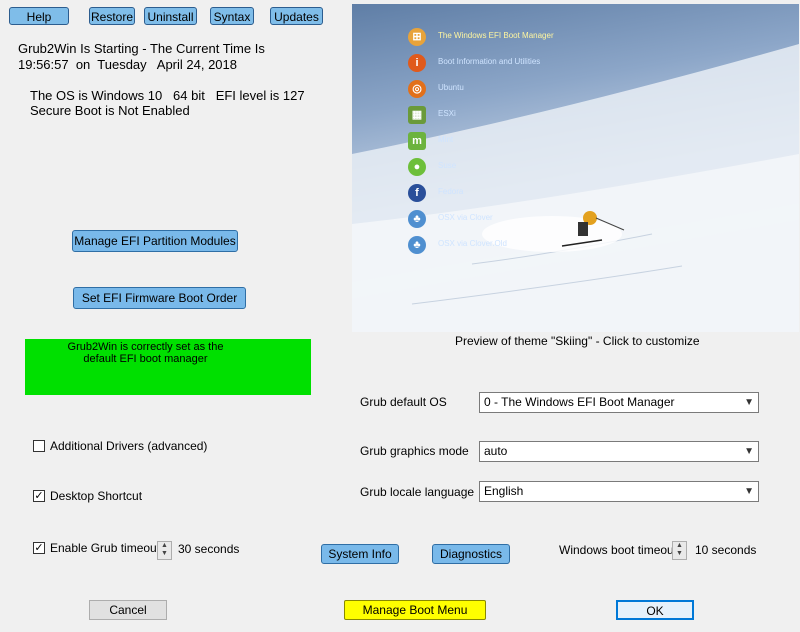 The image size is (800, 632). Describe the element at coordinates (508, 220) in the screenshot. I see `preview-menu-item: ♣ OSX via Clover` at that location.